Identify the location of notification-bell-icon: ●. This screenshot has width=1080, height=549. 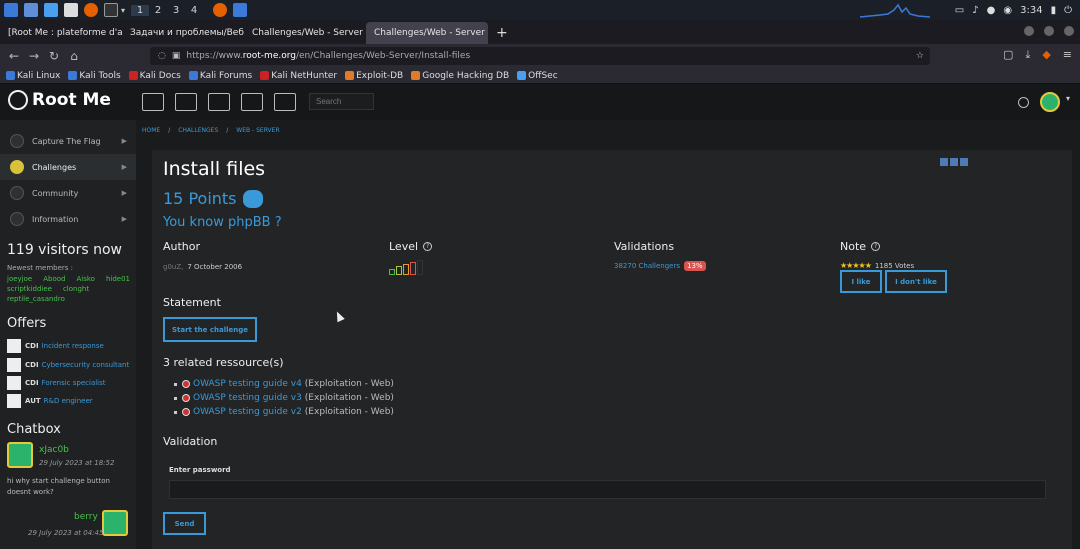
(991, 10).